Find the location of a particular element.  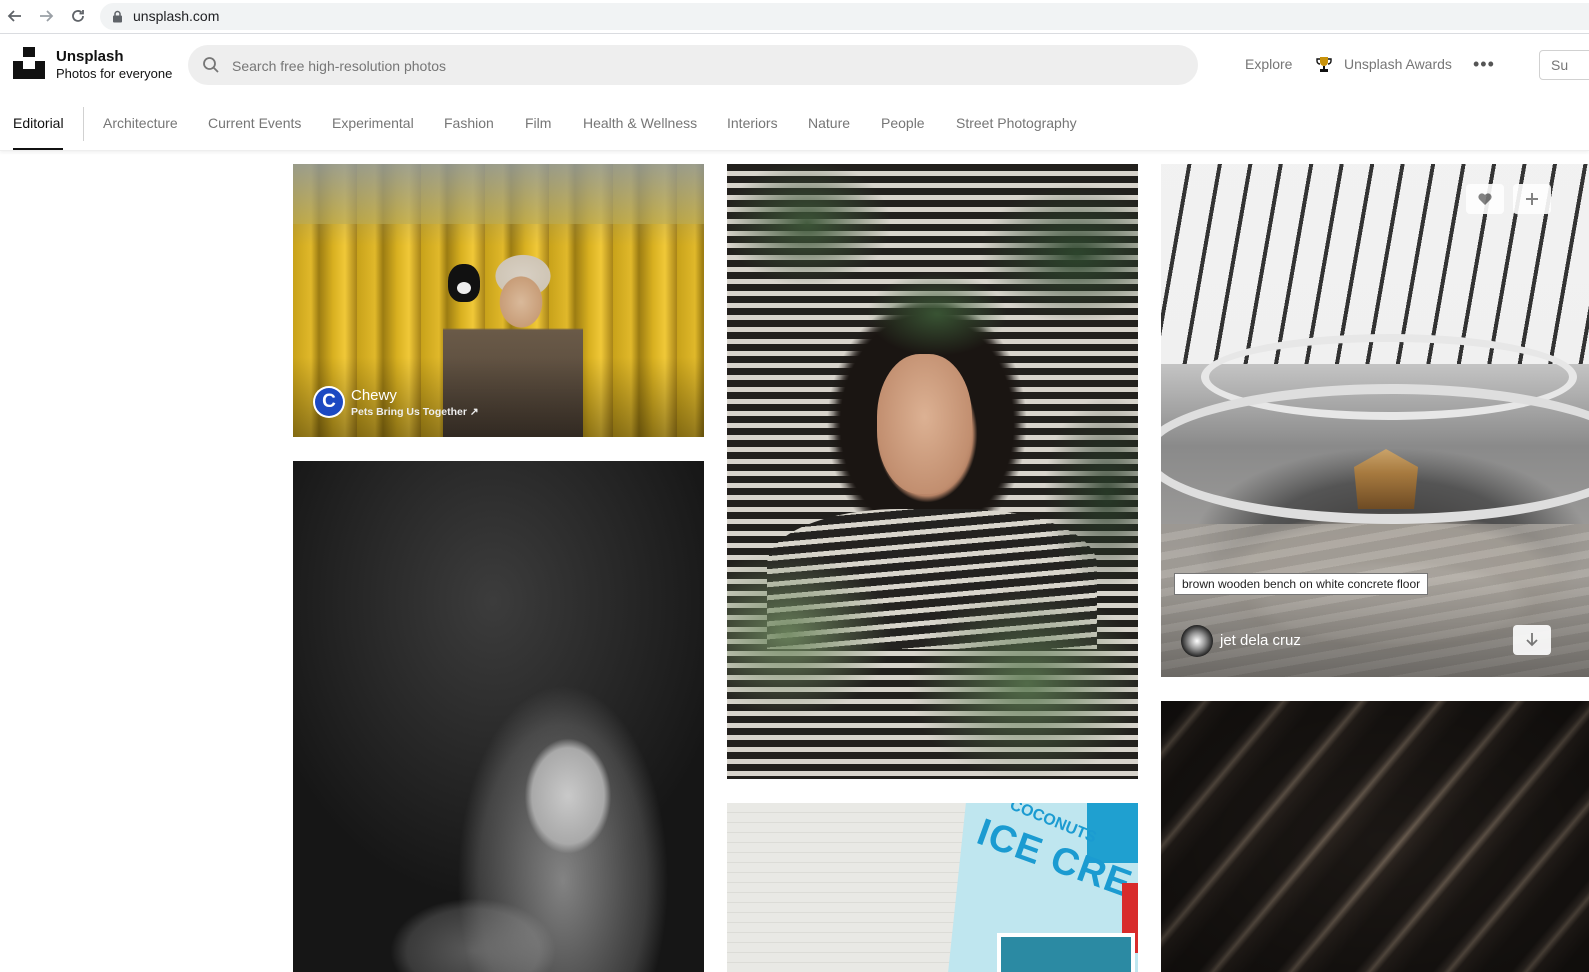

tab-divider is located at coordinates (83, 124).